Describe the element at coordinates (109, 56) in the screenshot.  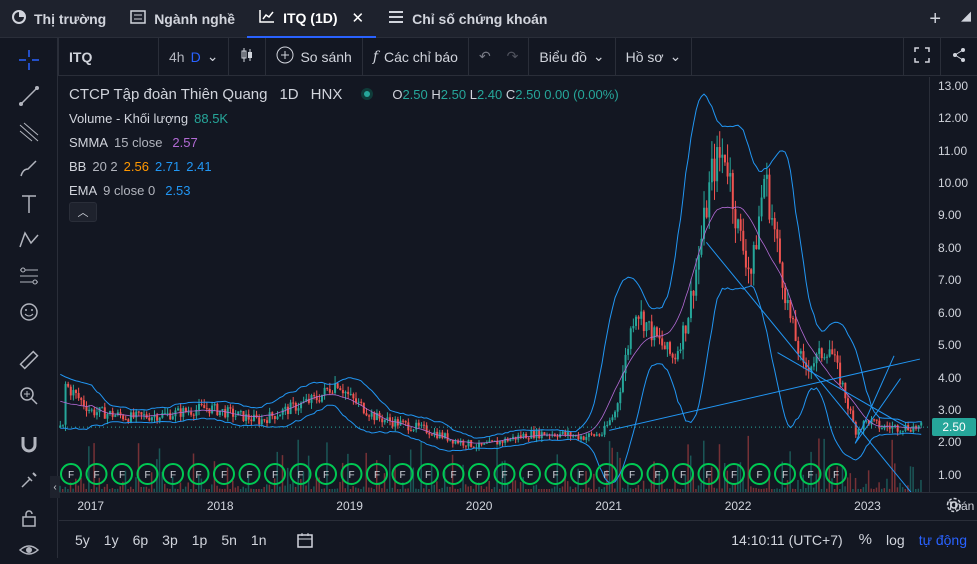
I see `symbol-search: ITQ` at that location.